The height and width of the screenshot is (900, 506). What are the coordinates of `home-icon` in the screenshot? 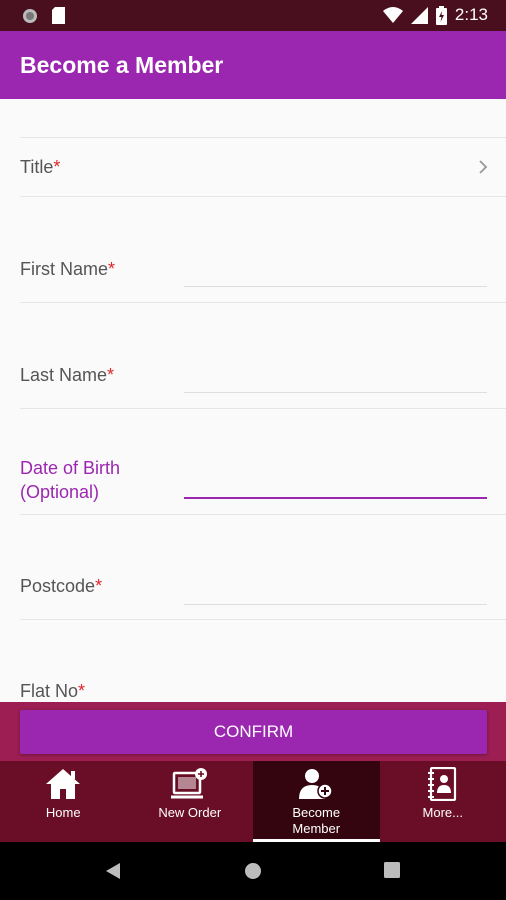 It's located at (63, 784).